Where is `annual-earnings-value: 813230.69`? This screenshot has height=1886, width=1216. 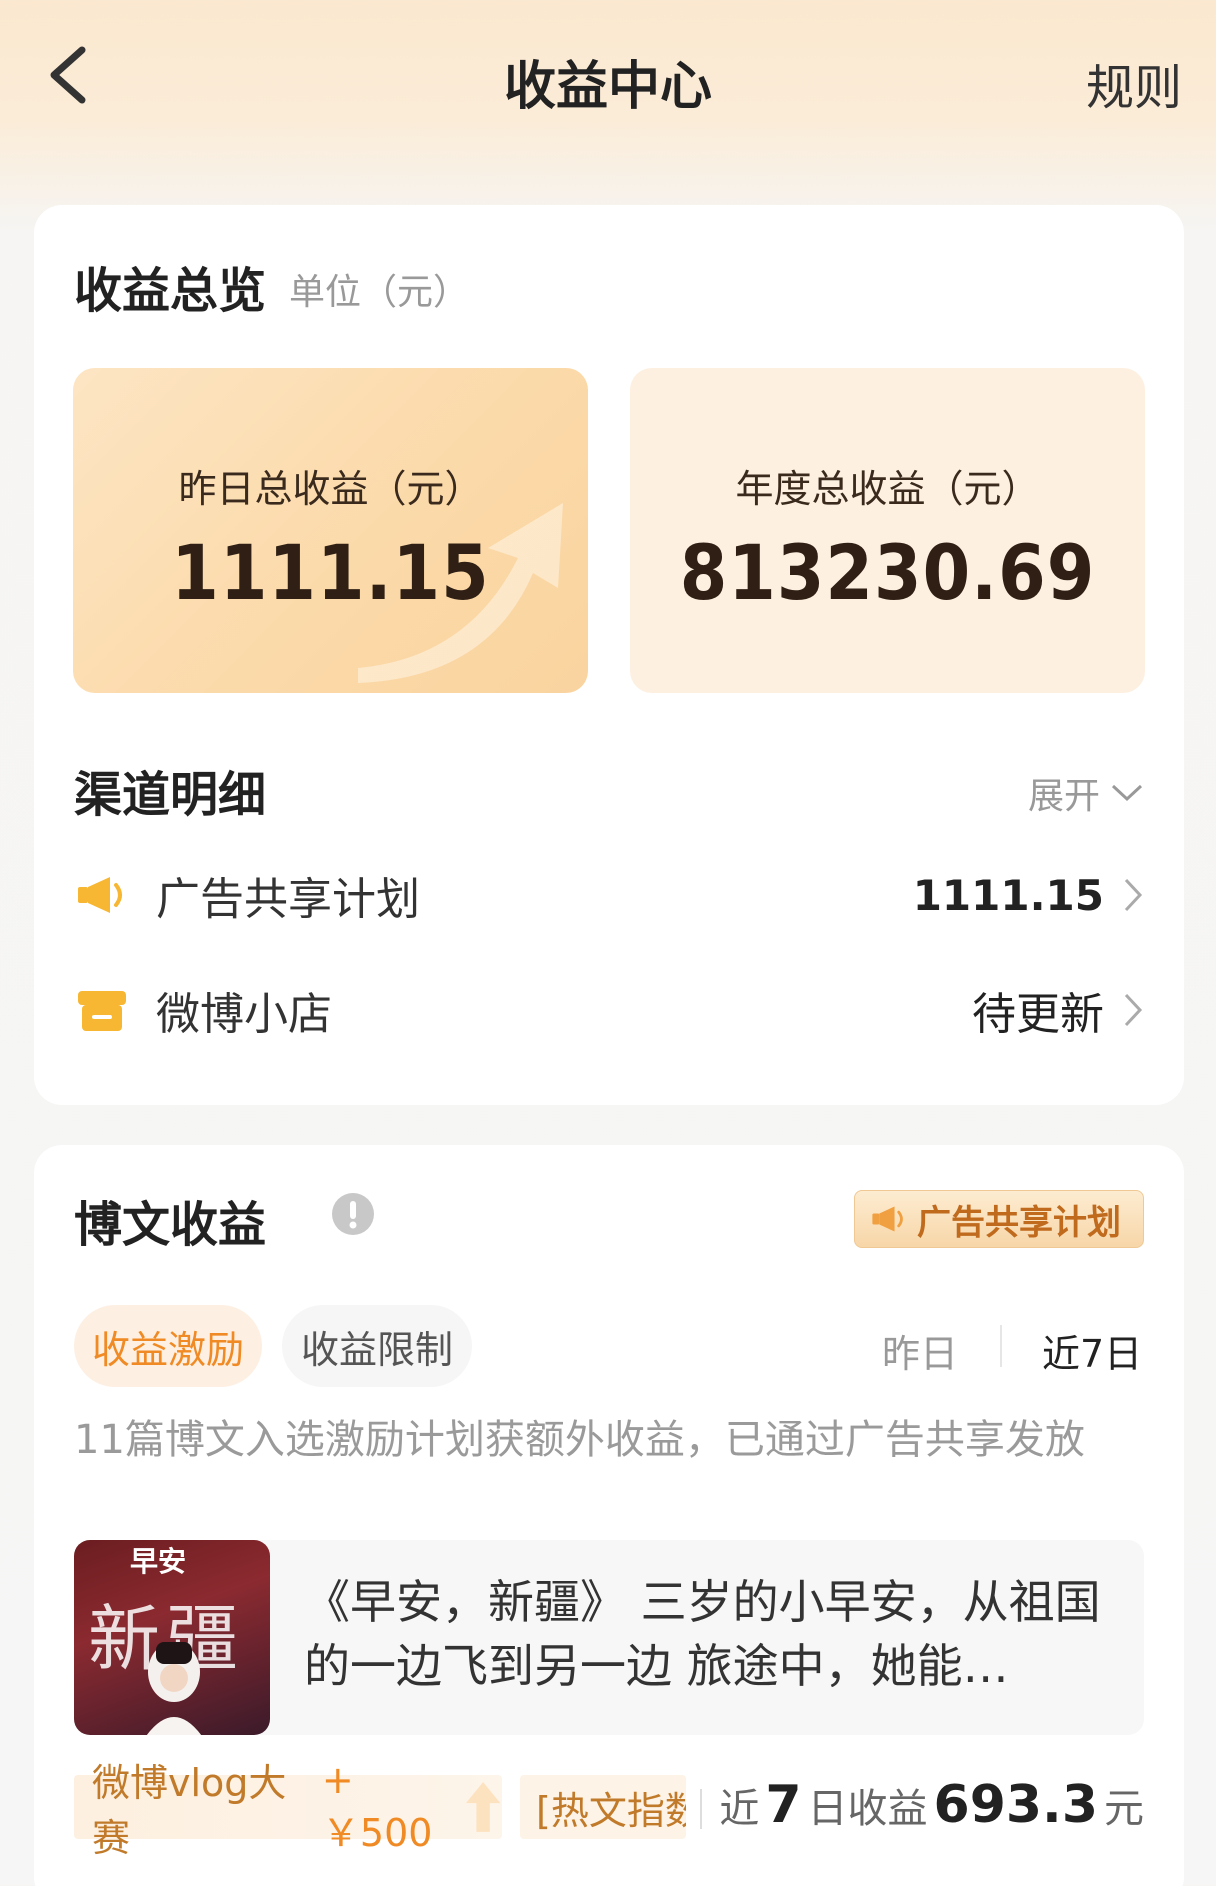 annual-earnings-value: 813230.69 is located at coordinates (887, 572).